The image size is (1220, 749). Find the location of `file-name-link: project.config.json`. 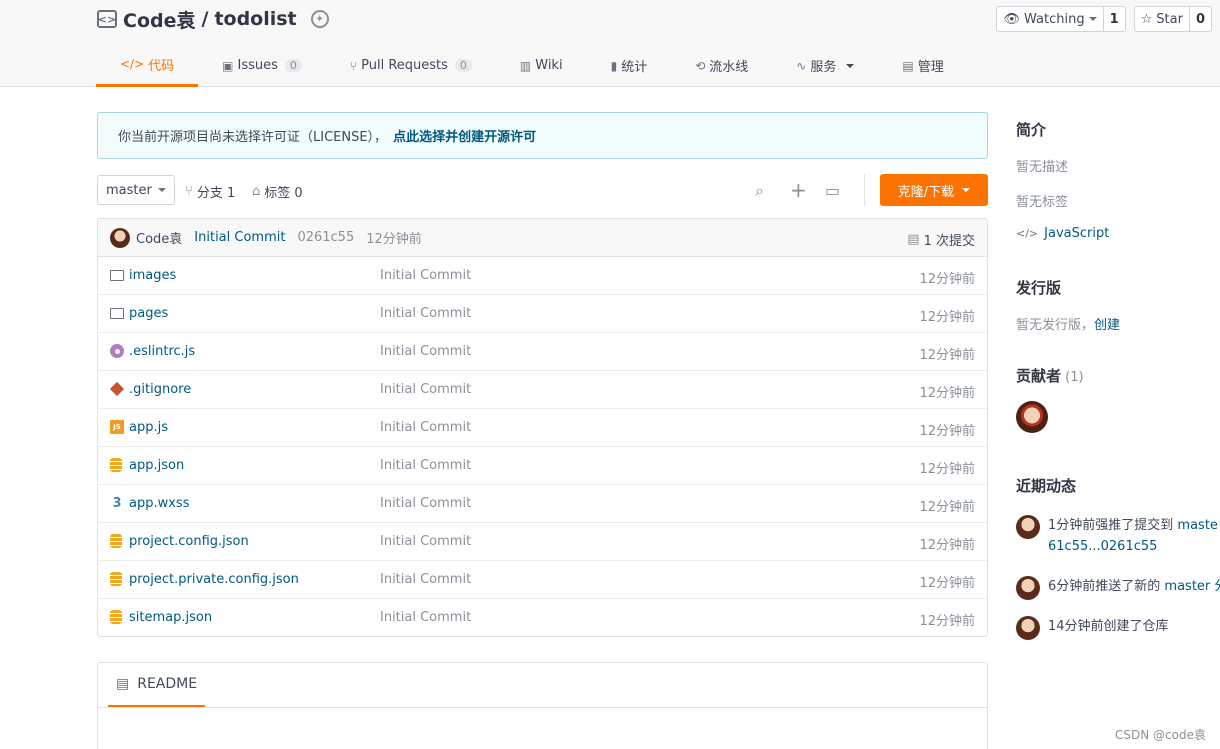

file-name-link: project.config.json is located at coordinates (189, 541).